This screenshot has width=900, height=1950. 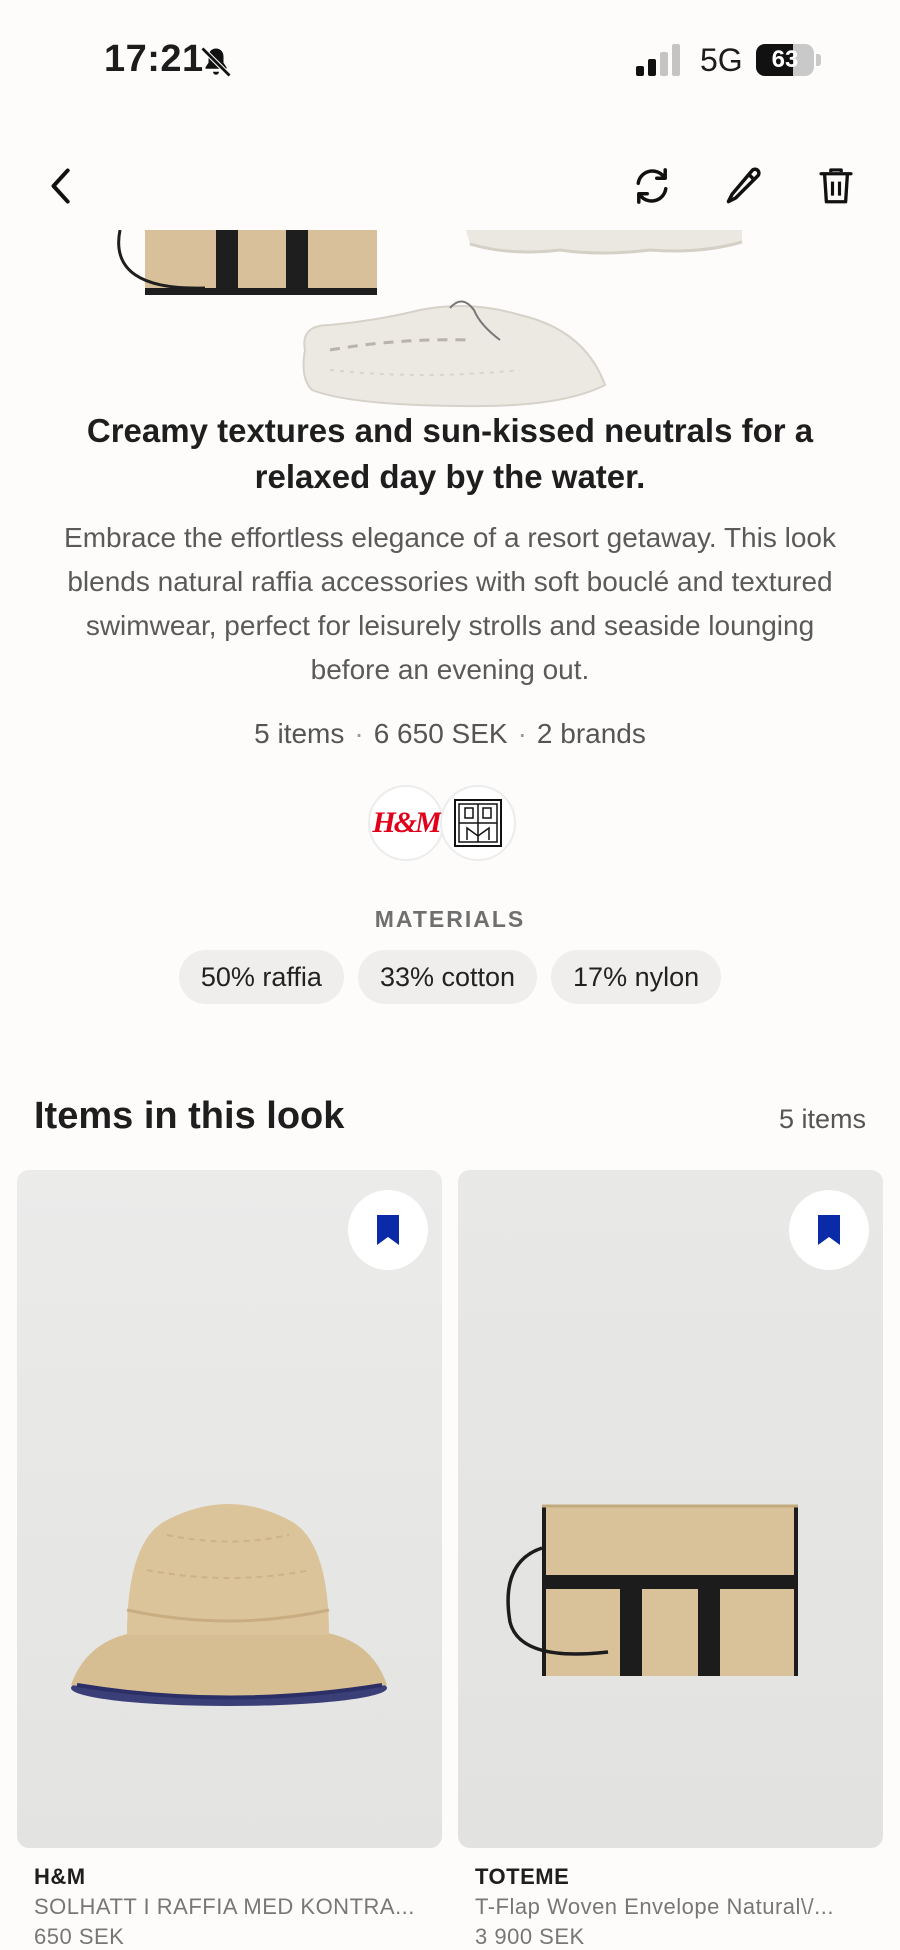 What do you see at coordinates (299, 733) in the screenshot?
I see `item-count: 5 items` at bounding box center [299, 733].